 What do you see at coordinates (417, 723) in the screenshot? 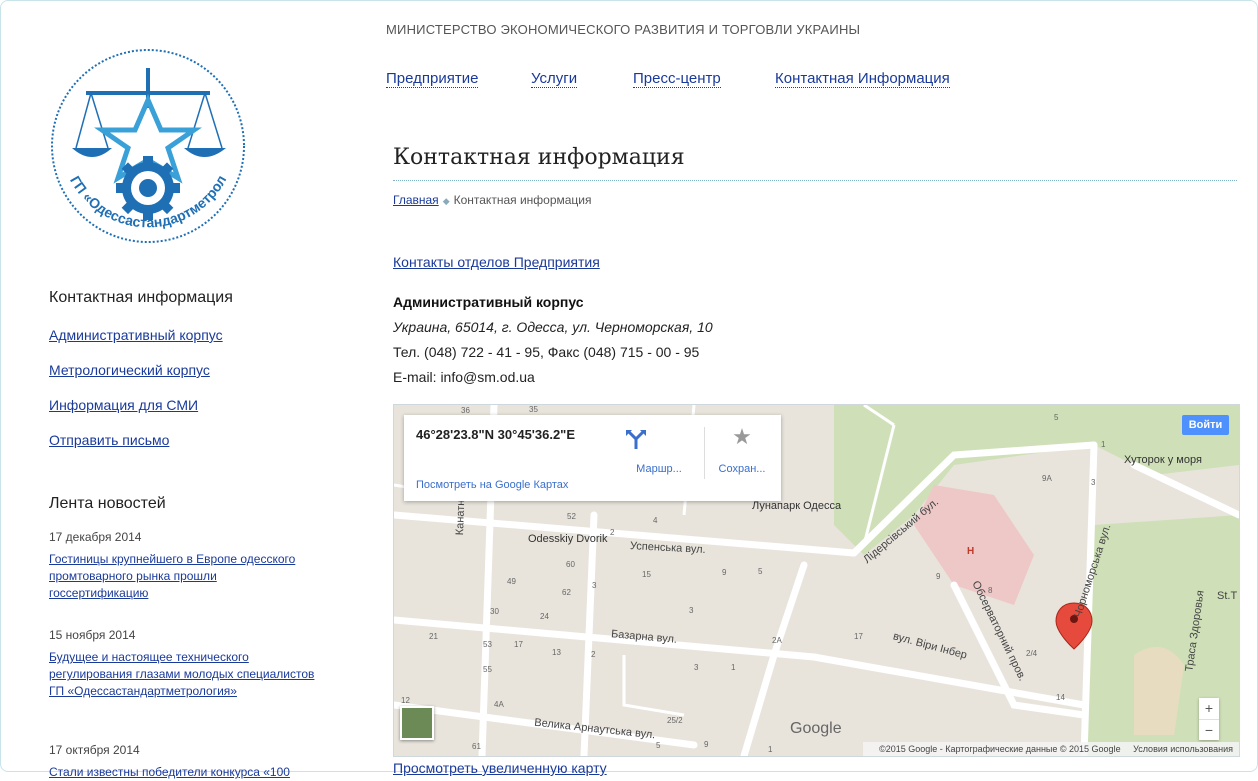
I see `satellite-toggle-thumbnail` at bounding box center [417, 723].